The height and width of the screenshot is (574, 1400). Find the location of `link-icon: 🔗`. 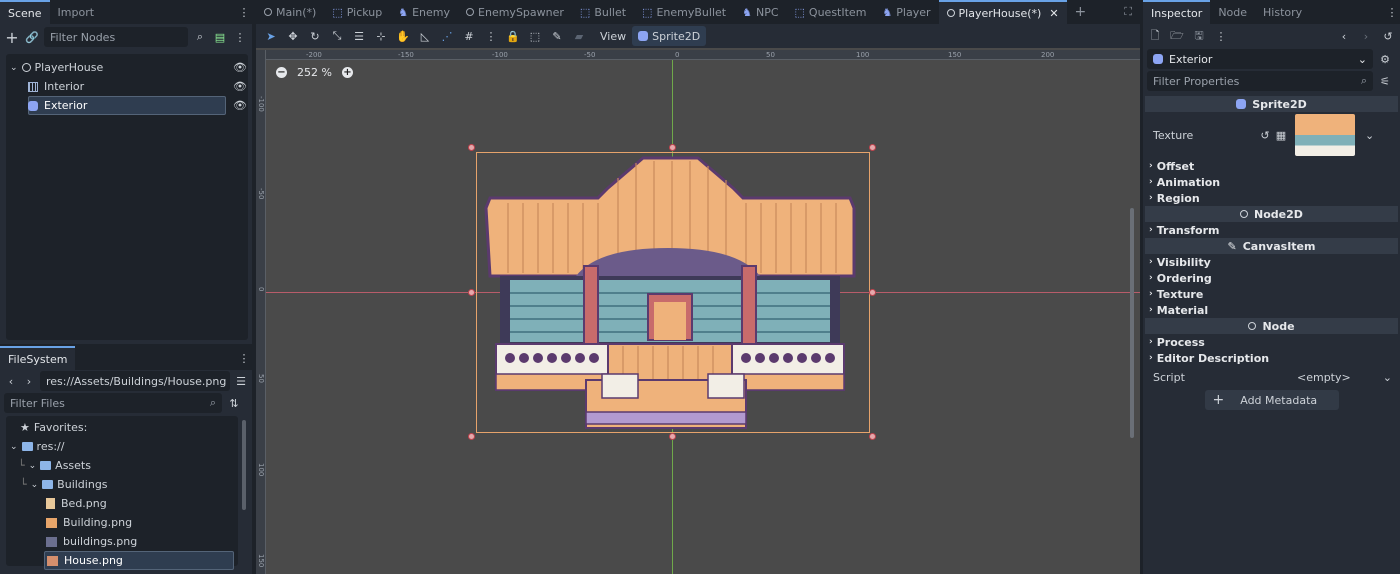

link-icon: 🔗 is located at coordinates (32, 37).